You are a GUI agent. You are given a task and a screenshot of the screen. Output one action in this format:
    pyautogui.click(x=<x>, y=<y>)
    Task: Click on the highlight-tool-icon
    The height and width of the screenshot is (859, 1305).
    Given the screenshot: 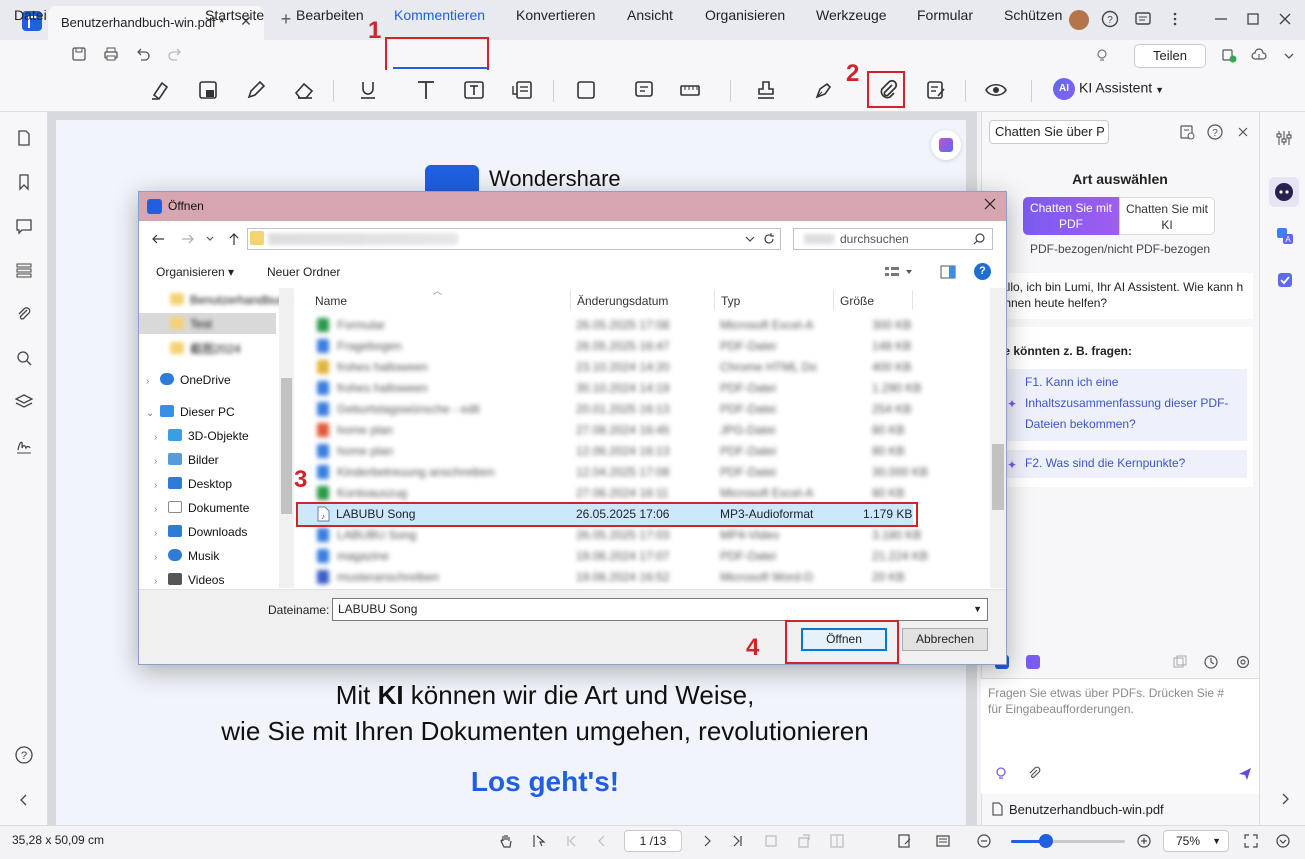 What is the action you would take?
    pyautogui.click(x=160, y=90)
    